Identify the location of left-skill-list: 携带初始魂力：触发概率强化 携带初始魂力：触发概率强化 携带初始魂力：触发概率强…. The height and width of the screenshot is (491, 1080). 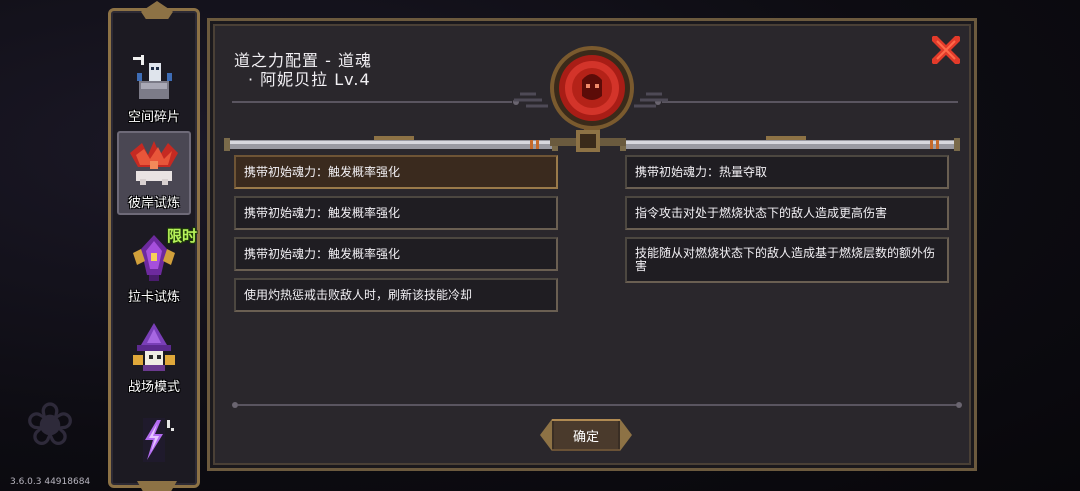
(397, 237).